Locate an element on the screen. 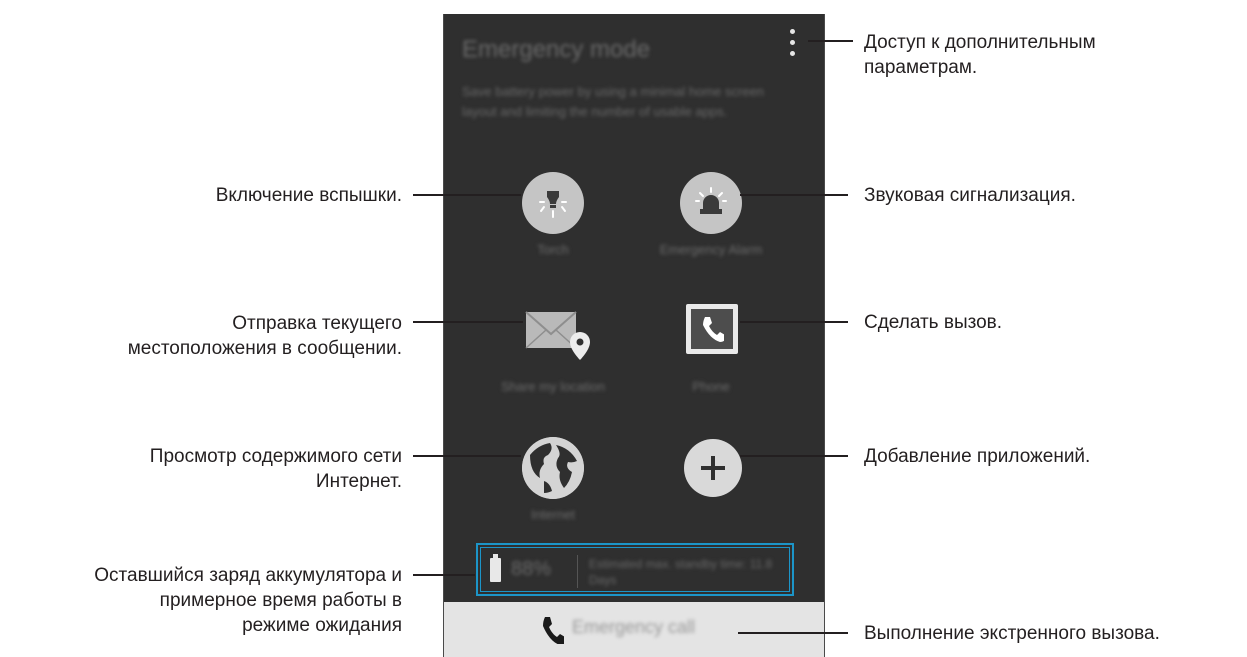 The width and height of the screenshot is (1247, 657). share-location-icon is located at coordinates (557, 335).